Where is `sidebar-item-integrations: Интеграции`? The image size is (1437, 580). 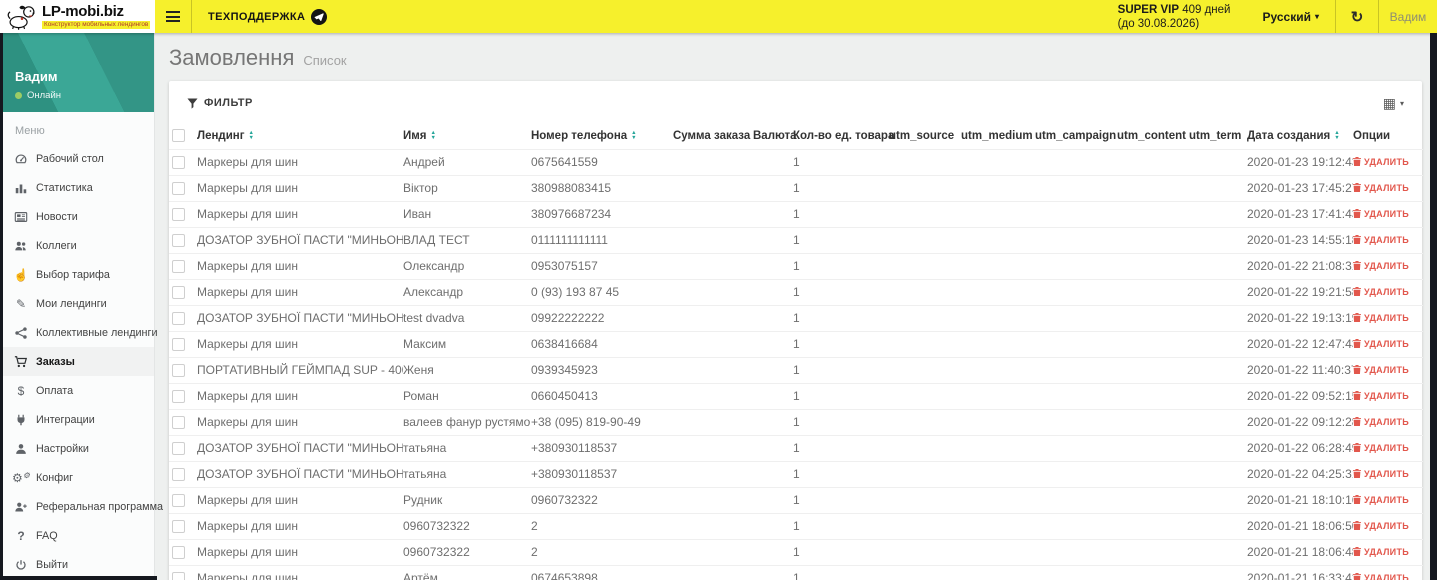
sidebar-item-integrations: Интеграции is located at coordinates (77, 419).